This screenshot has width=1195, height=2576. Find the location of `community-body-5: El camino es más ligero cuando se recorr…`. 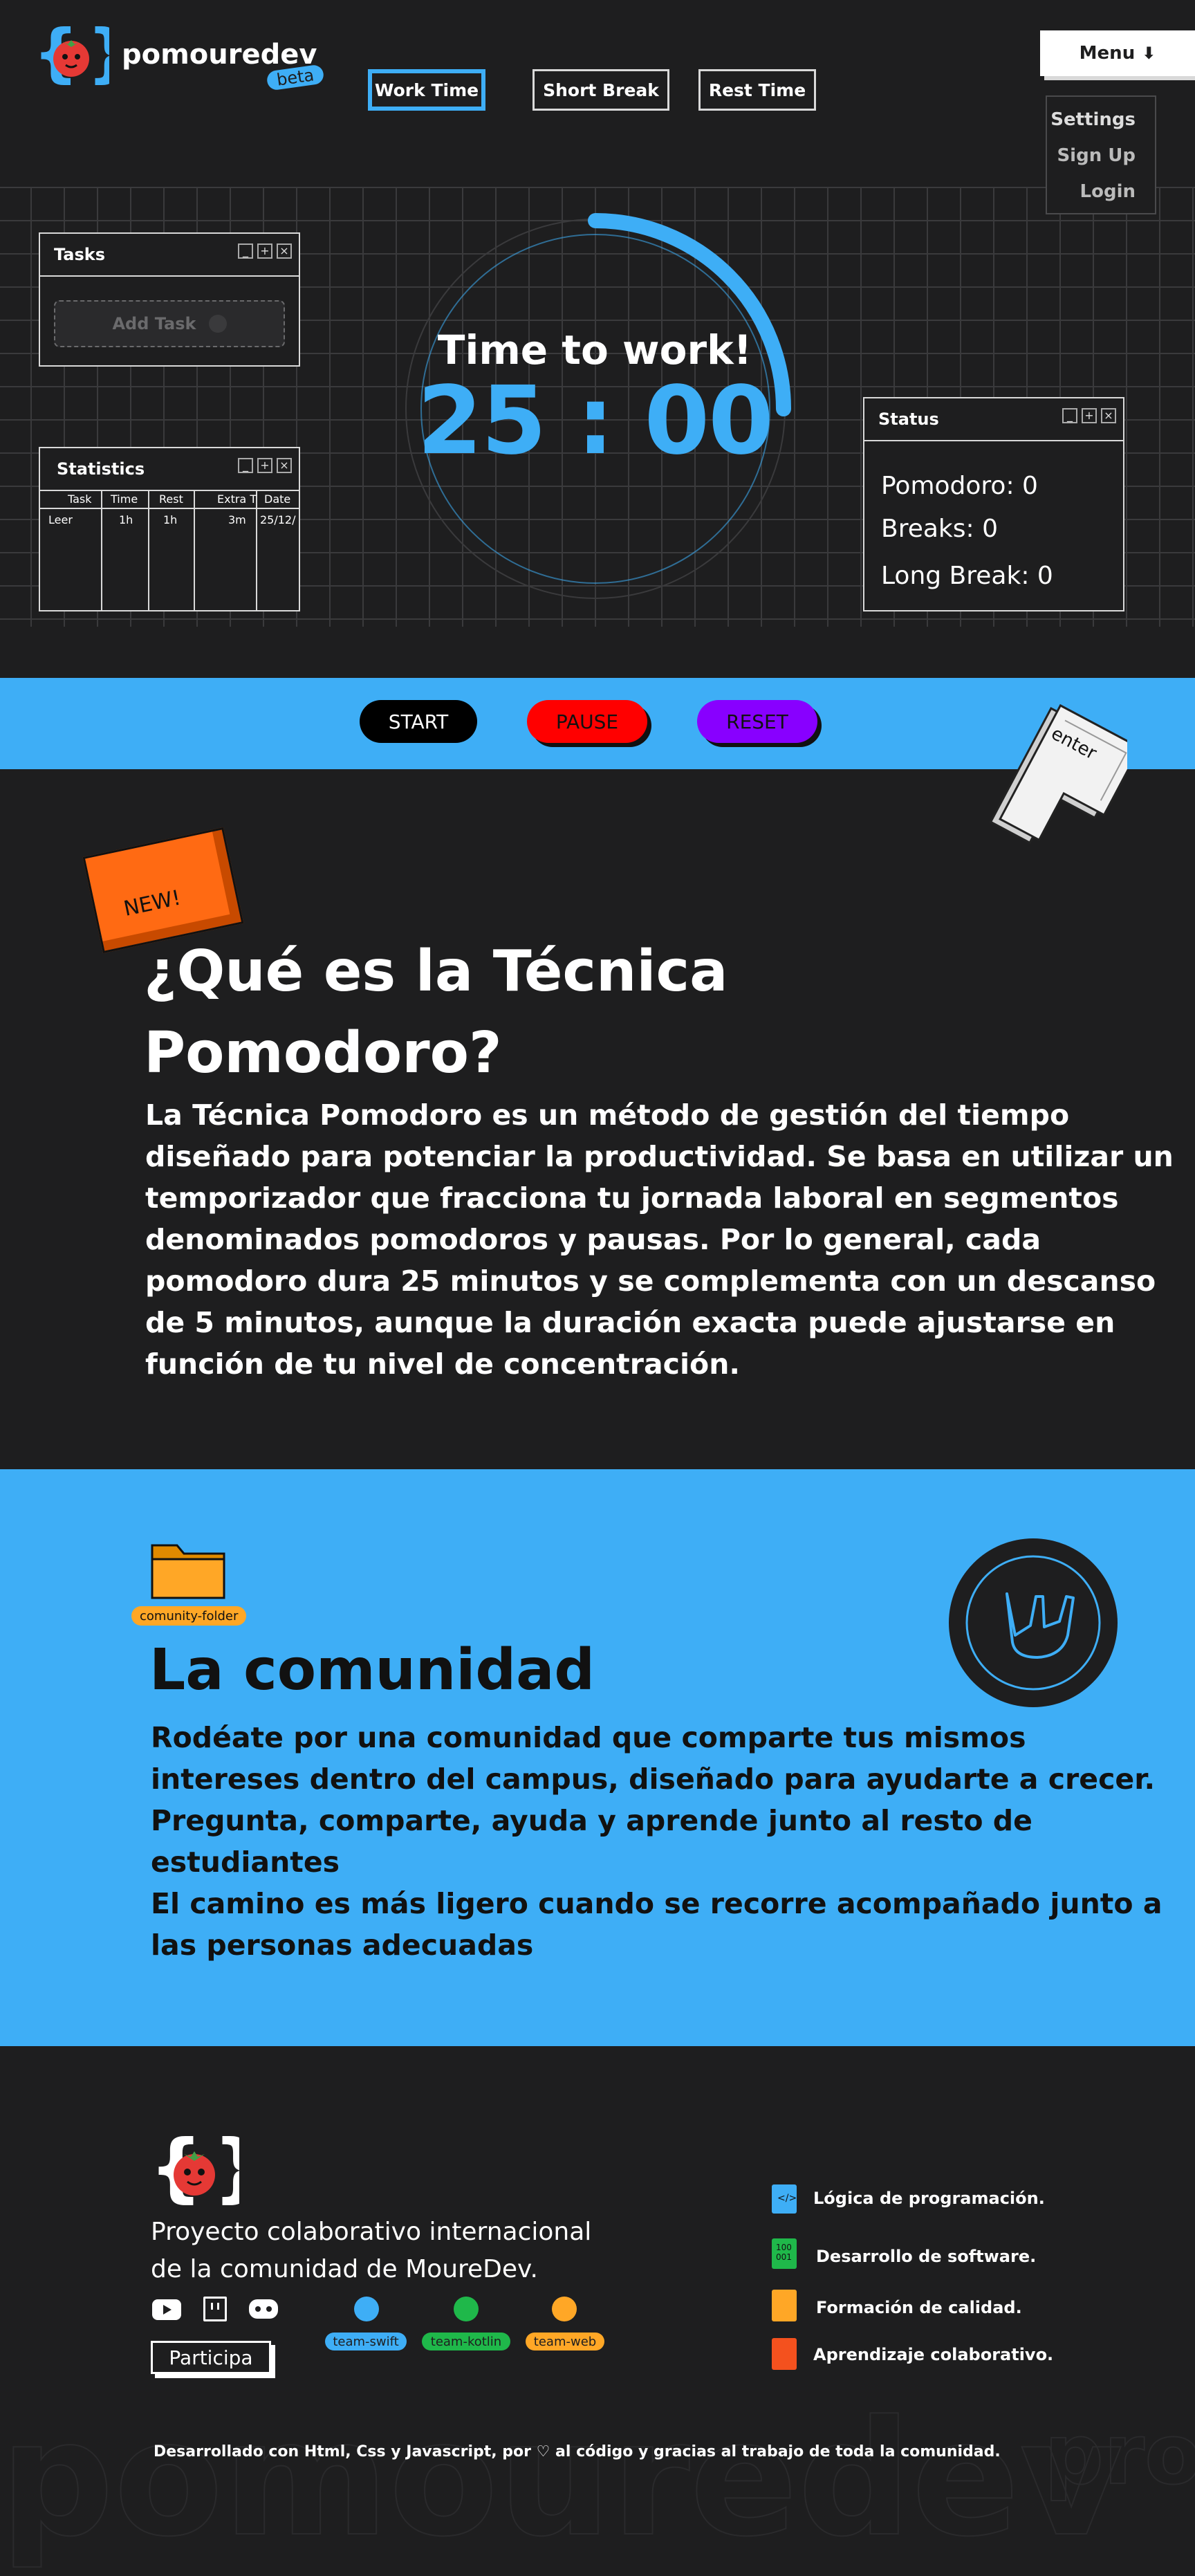

community-body-5: El camino es más ligero cuando se recorr… is located at coordinates (656, 1903).